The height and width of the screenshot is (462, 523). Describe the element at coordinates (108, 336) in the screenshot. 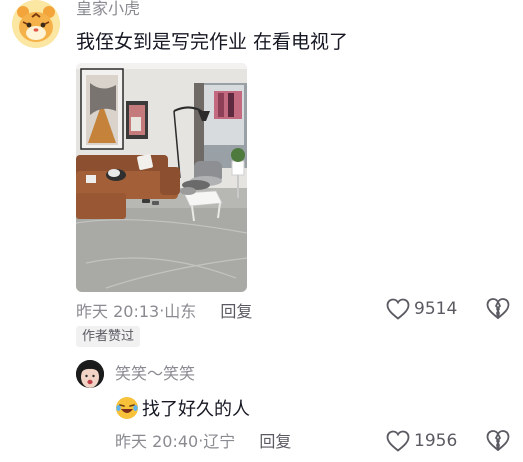

I see `author-liked-badge: 作者赞过` at that location.